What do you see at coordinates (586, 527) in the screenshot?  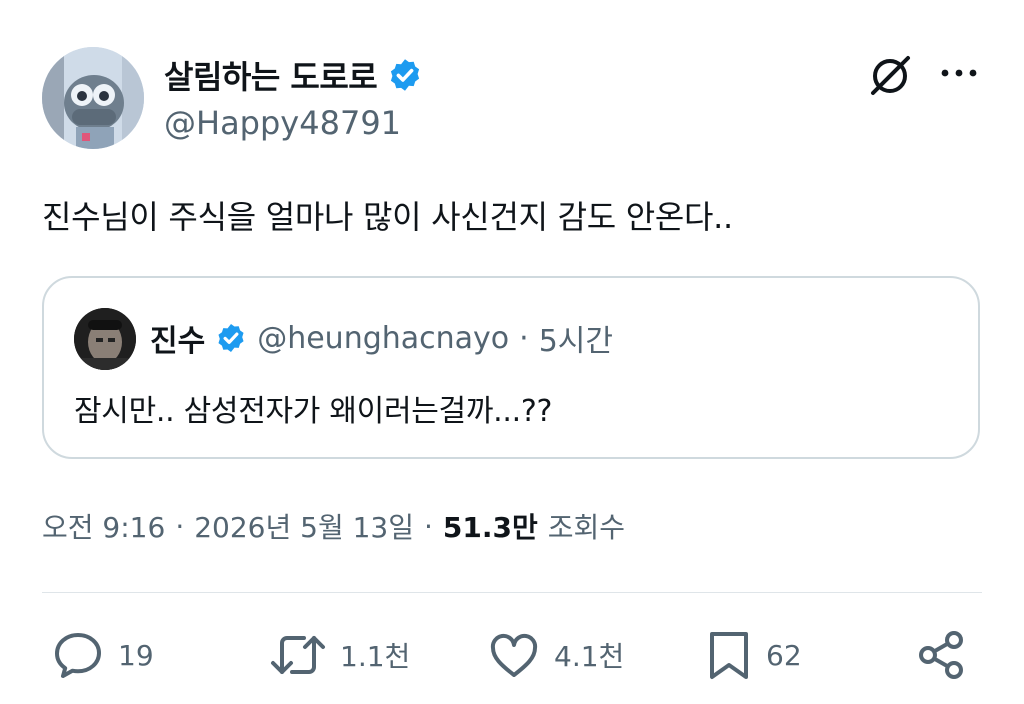 I see `views-label: 조회수` at bounding box center [586, 527].